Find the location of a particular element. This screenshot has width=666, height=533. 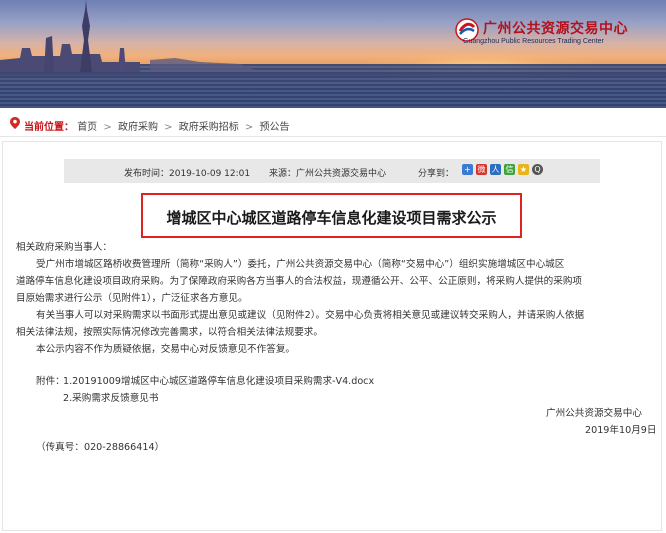

paragraph-1-line-3: 目原始需求进行公示（见附件1），广泛征求各方意见。 is located at coordinates (132, 298).